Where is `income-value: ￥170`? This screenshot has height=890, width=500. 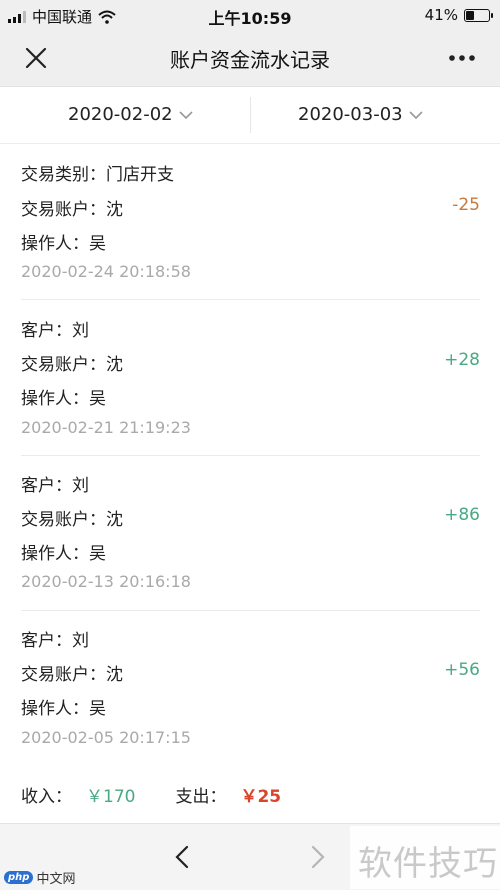
income-value: ￥170 is located at coordinates (111, 797).